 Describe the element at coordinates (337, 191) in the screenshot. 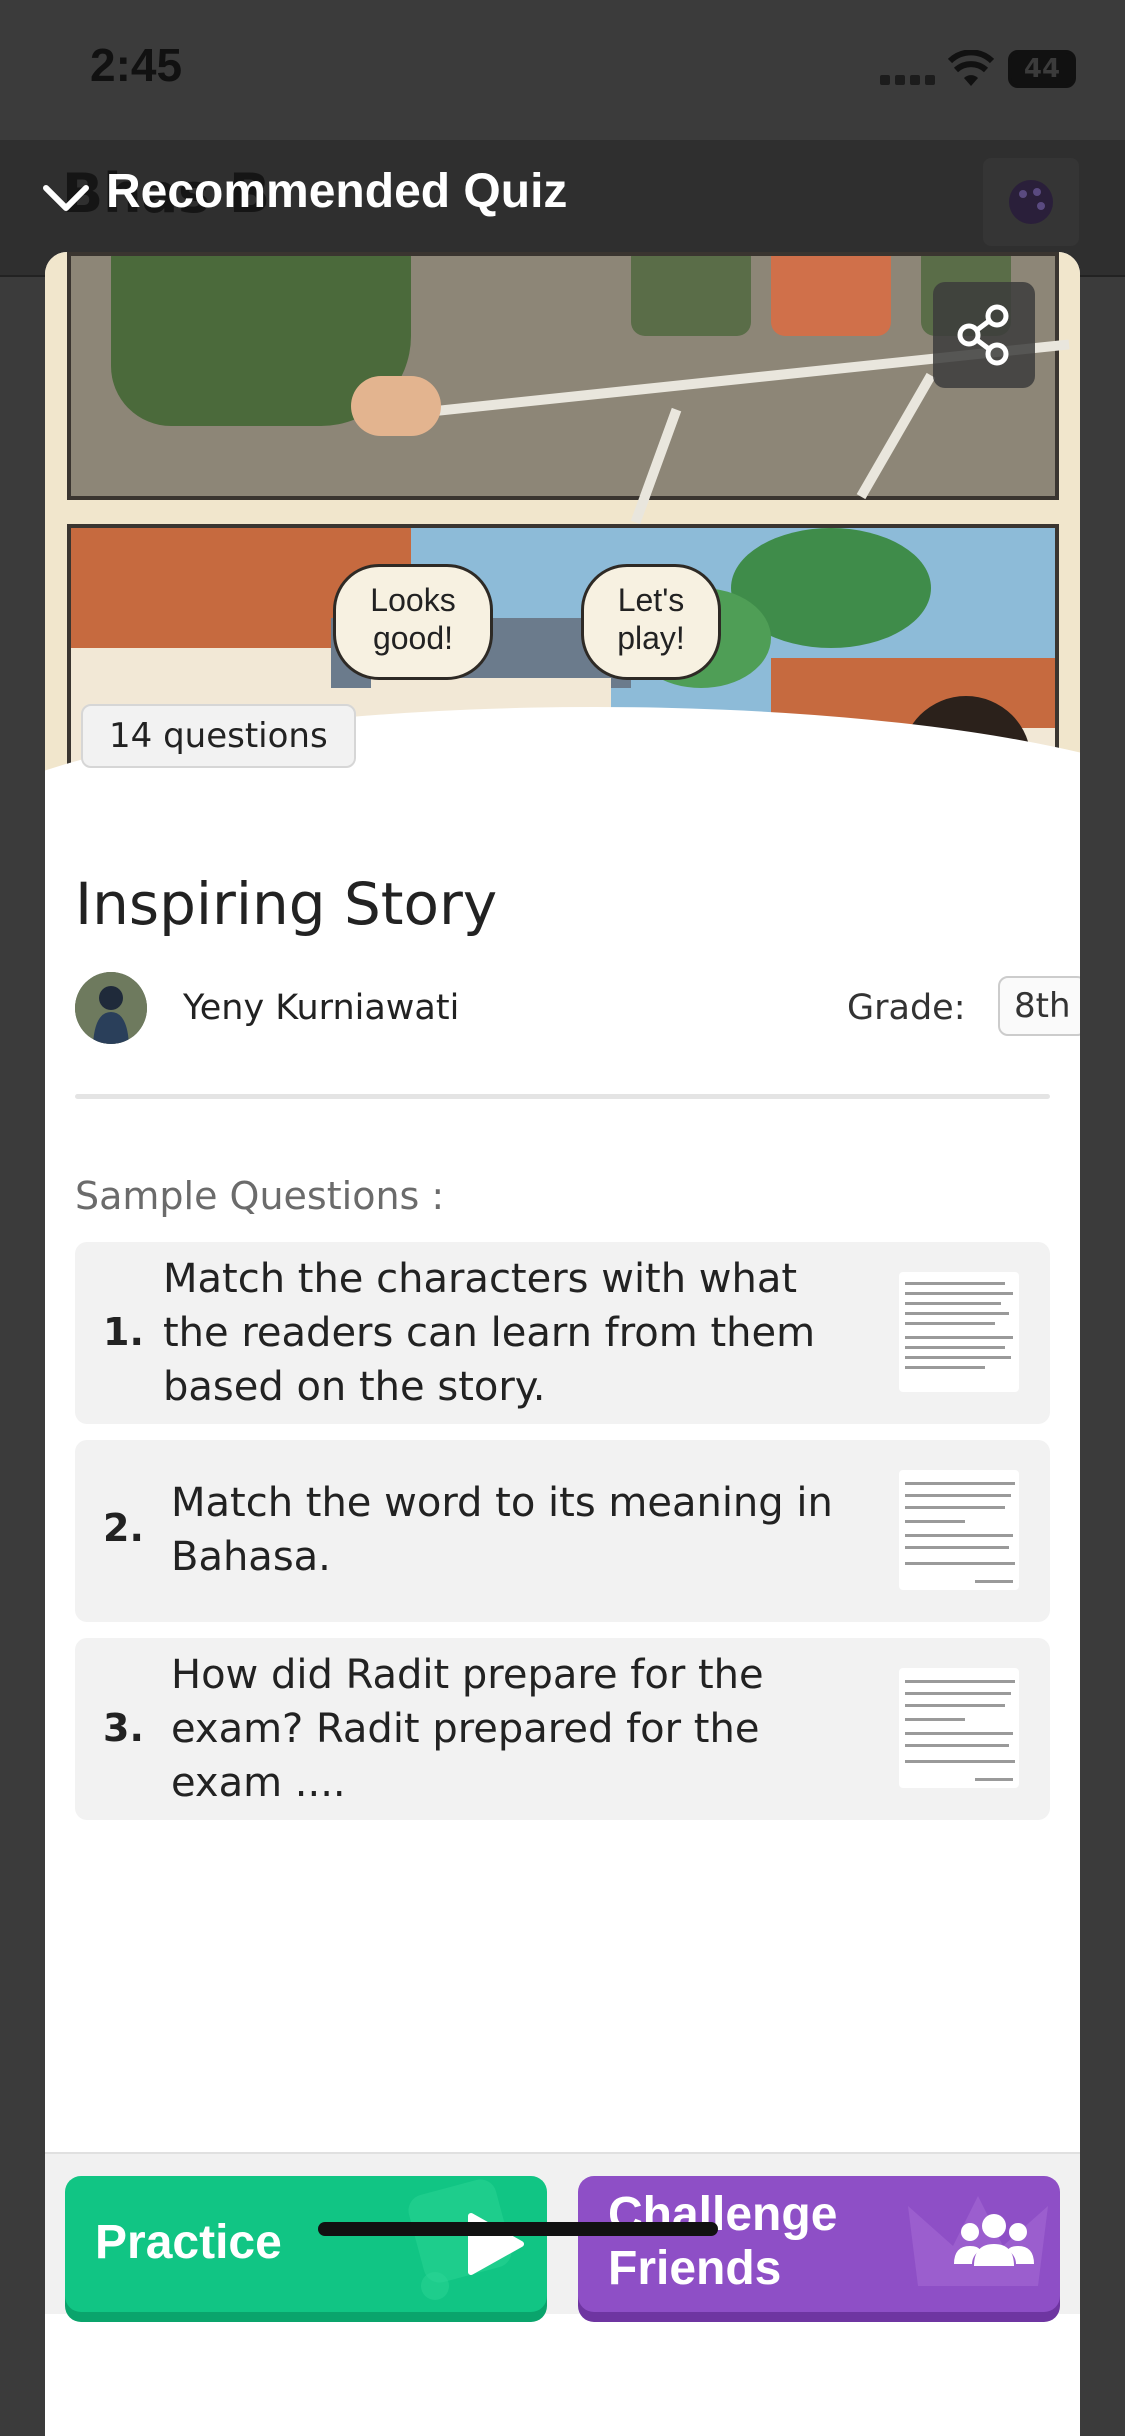

I see `modal-title: Recommended Quiz` at that location.